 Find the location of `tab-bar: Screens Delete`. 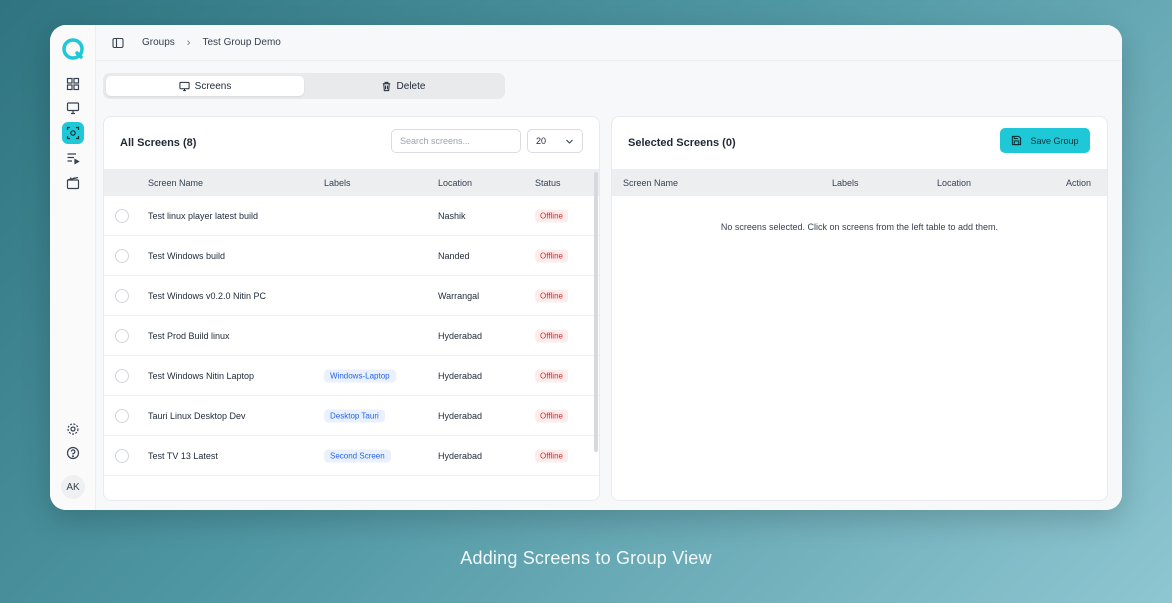

tab-bar: Screens Delete is located at coordinates (304, 86).